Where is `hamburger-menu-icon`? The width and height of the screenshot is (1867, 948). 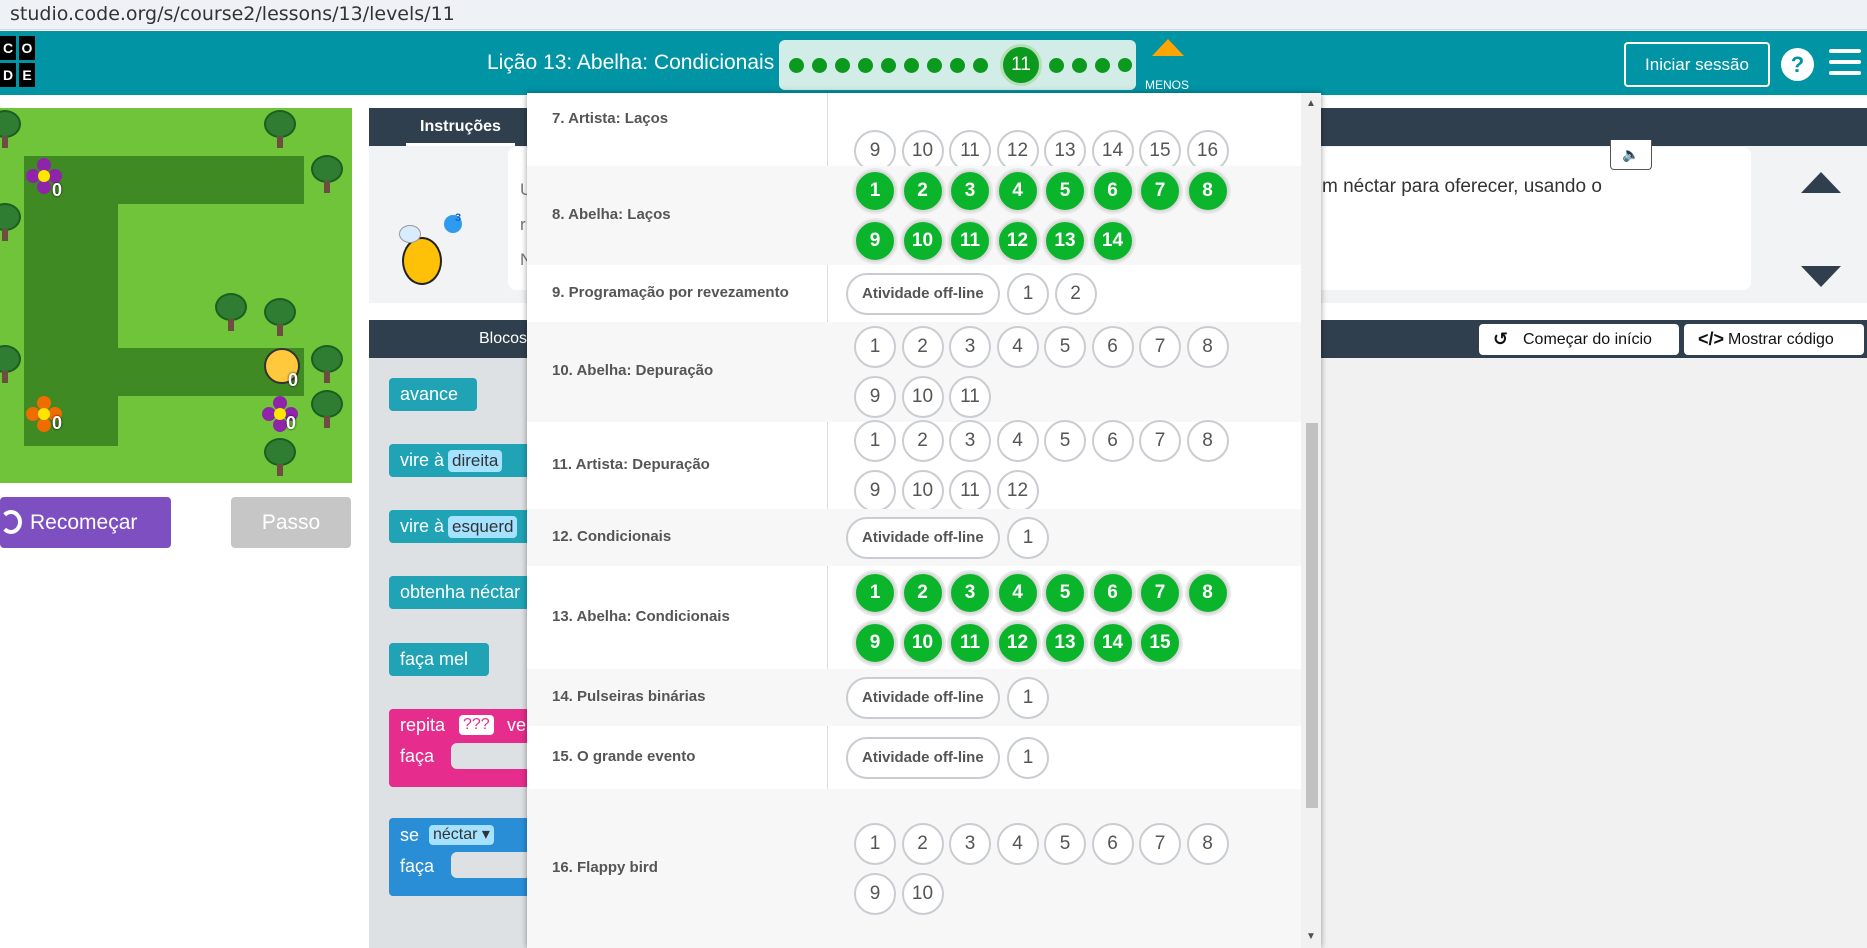
hamburger-menu-icon is located at coordinates (1845, 63).